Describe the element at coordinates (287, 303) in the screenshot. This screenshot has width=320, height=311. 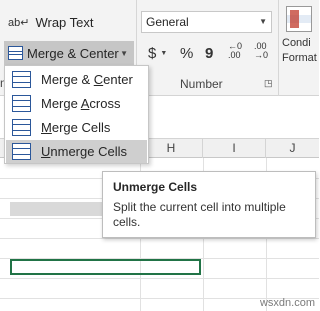
I see `watermark: wsxdn.com` at that location.